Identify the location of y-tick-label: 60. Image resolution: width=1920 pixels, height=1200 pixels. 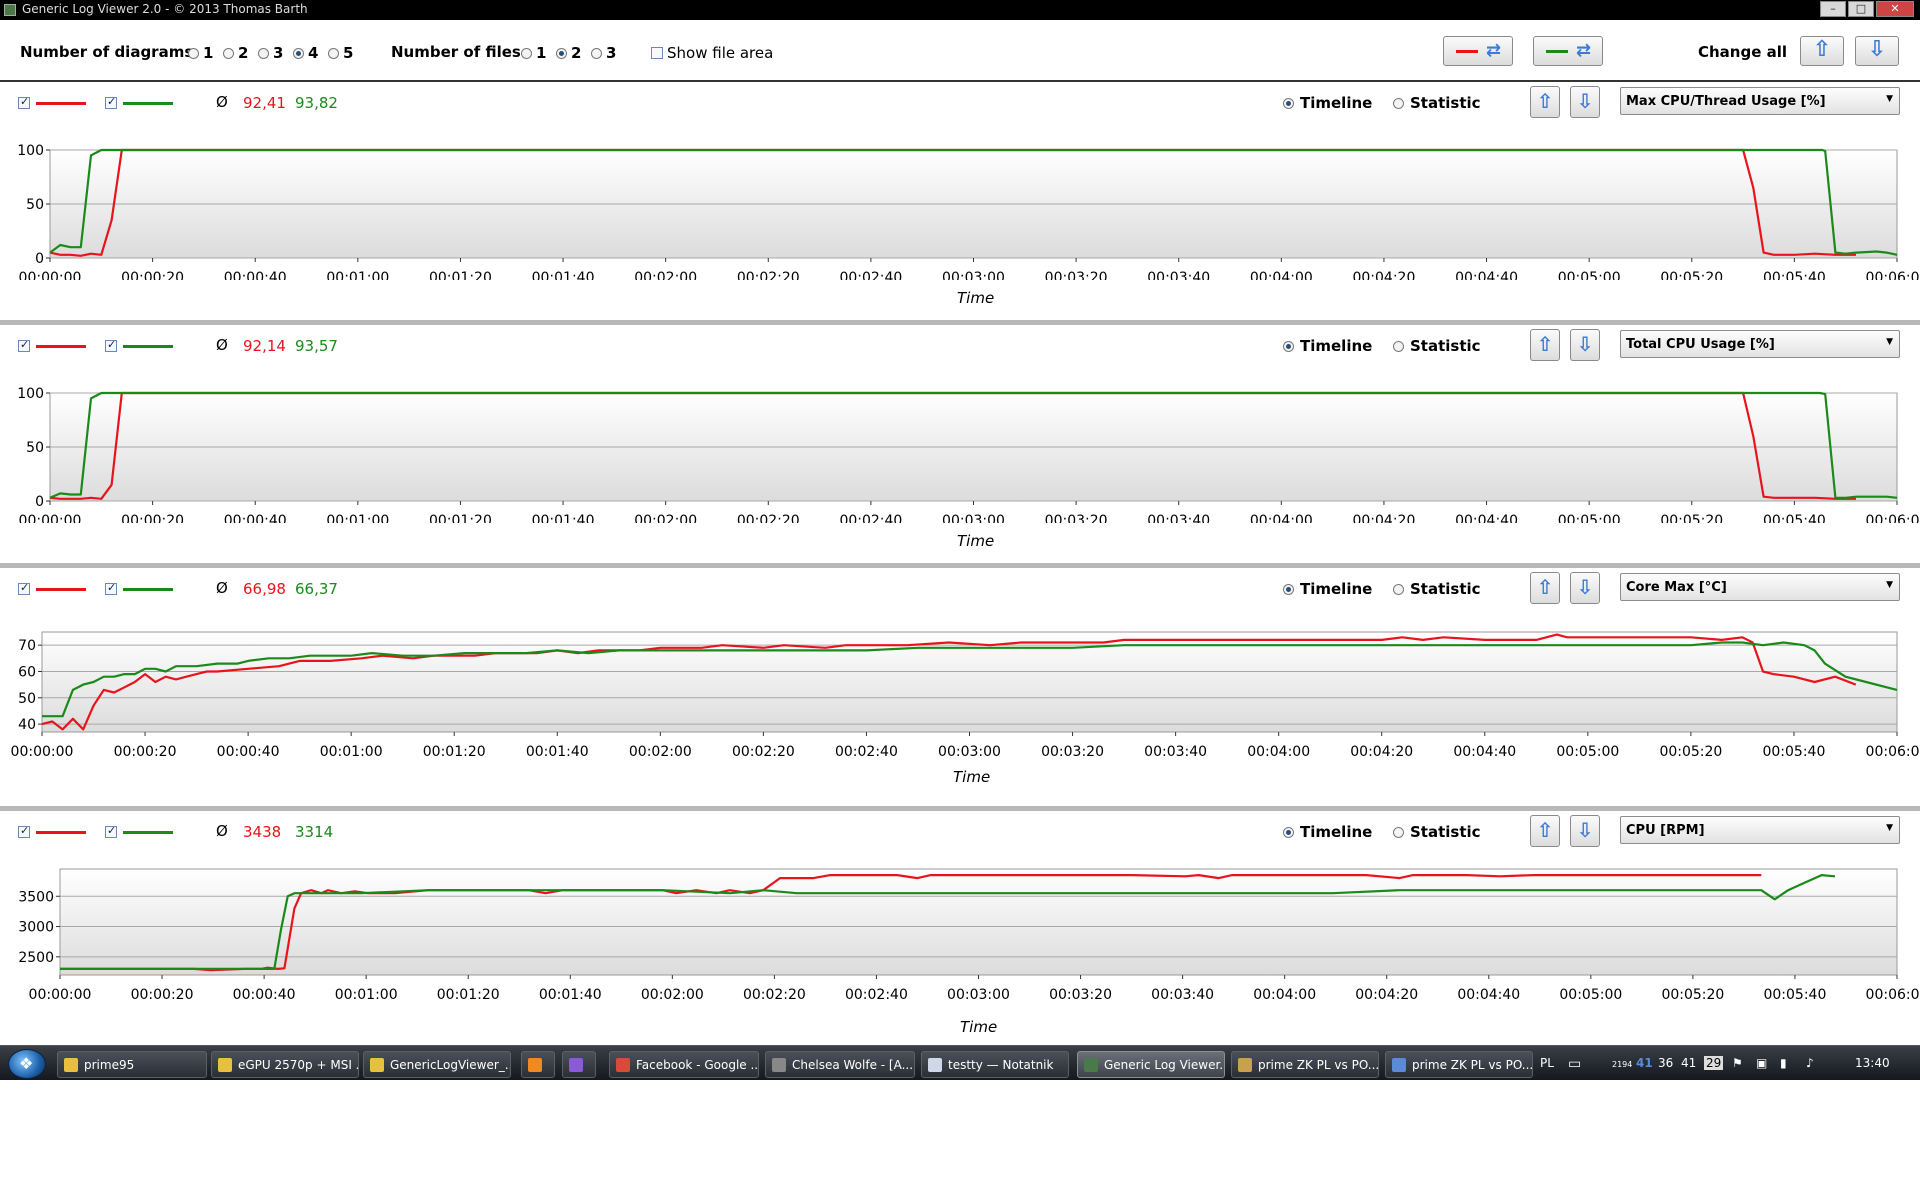
(27, 672).